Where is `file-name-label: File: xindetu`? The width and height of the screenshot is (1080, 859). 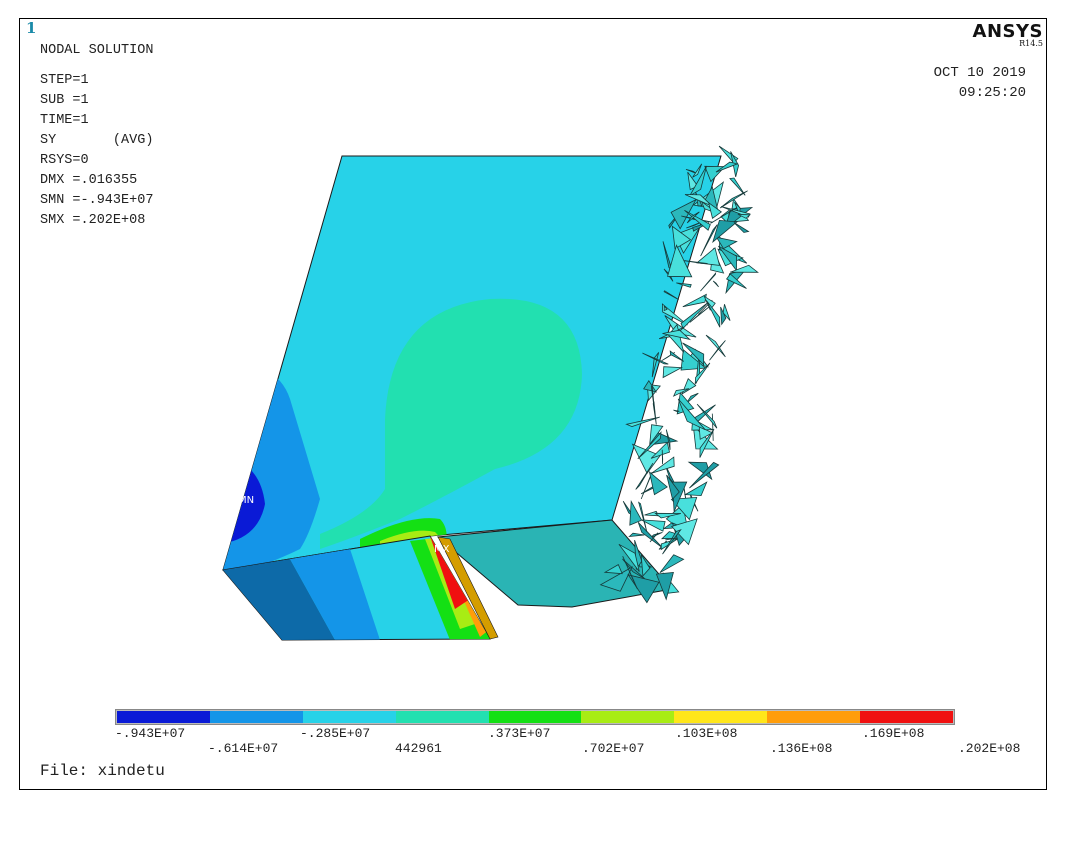 file-name-label: File: xindetu is located at coordinates (102, 771).